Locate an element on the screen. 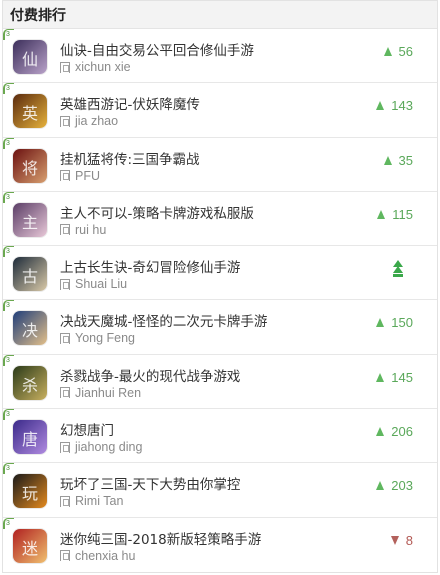 Image resolution: width=440 pixels, height=575 pixels. developer: xichun xie is located at coordinates (95, 67).